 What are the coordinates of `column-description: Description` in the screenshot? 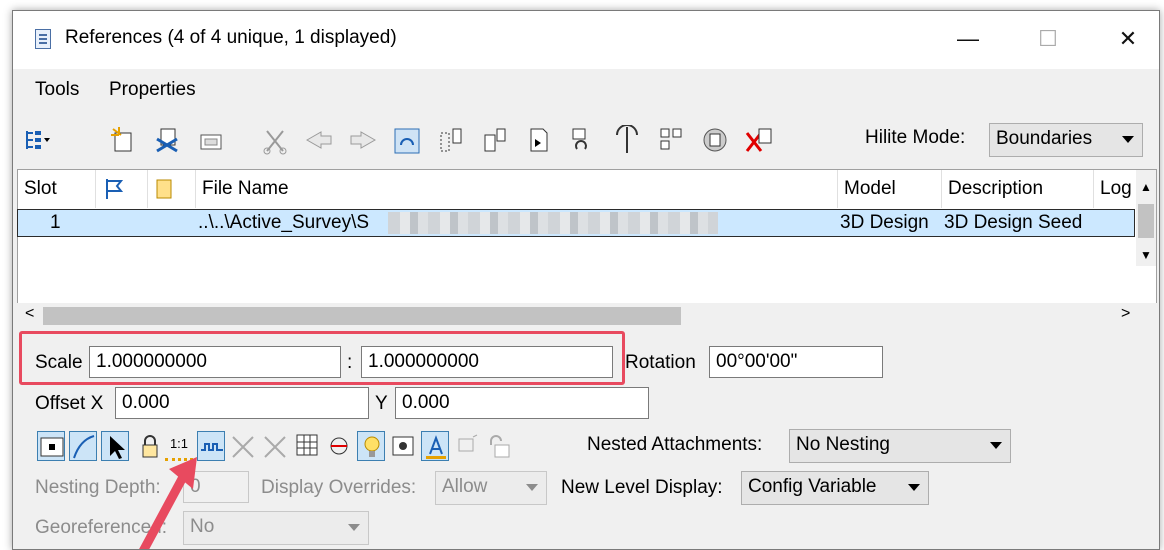 It's located at (1018, 189).